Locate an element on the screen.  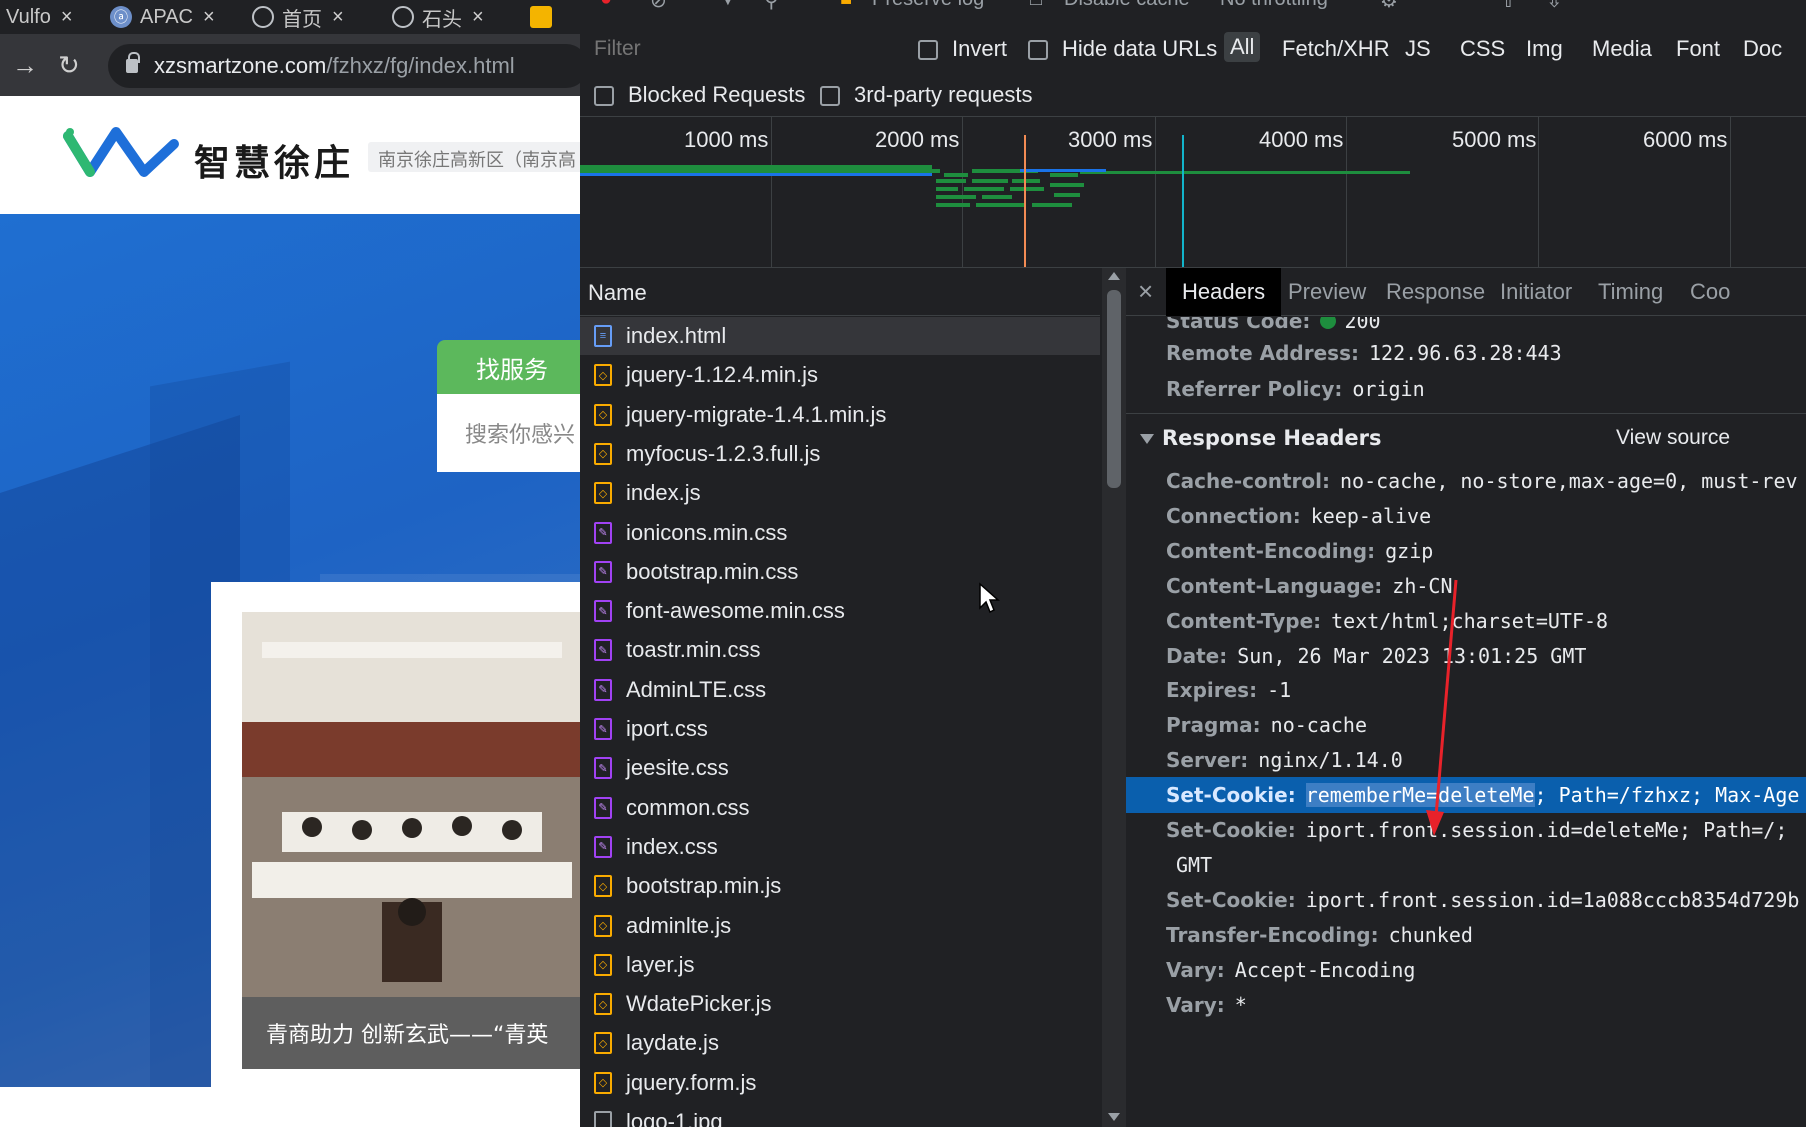
response-header-row: Content-Language: zh-CN is located at coordinates (1309, 586).